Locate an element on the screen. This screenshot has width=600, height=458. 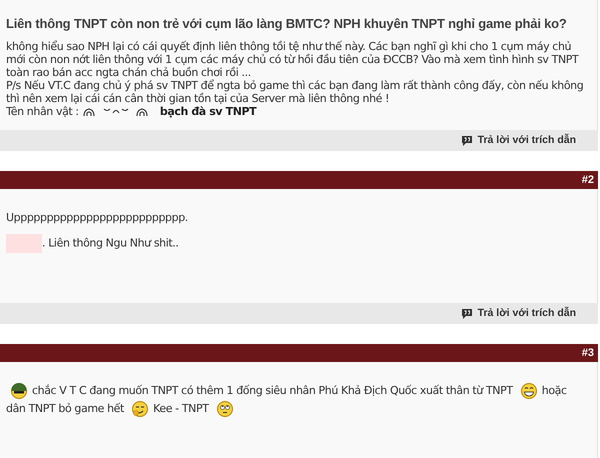
post-text: Tên nhân vật : is located at coordinates (43, 111).